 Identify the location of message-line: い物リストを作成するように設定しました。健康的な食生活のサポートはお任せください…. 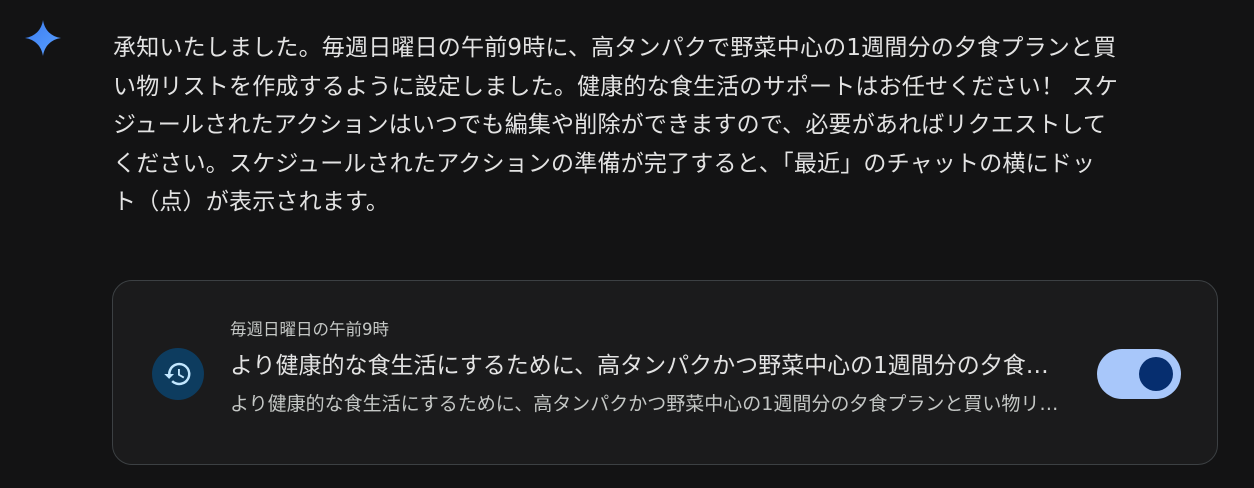
(616, 86).